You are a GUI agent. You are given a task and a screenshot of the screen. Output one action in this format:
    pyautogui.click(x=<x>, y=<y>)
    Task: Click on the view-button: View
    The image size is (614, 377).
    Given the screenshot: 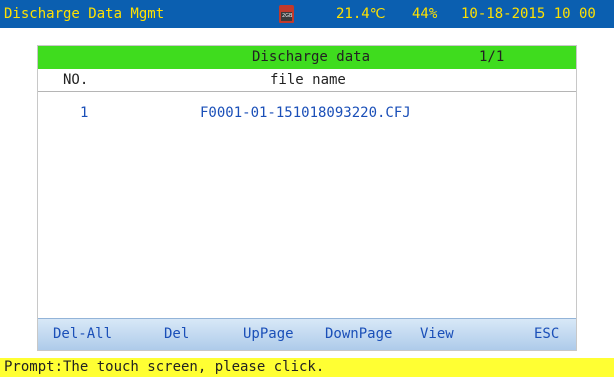 What is the action you would take?
    pyautogui.click(x=437, y=334)
    